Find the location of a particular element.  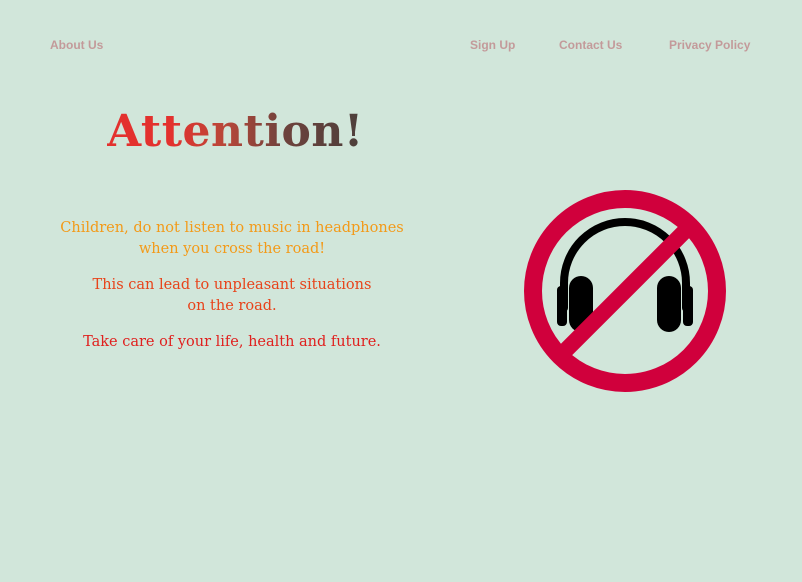

sign-up-link: Sign Up is located at coordinates (492, 45).